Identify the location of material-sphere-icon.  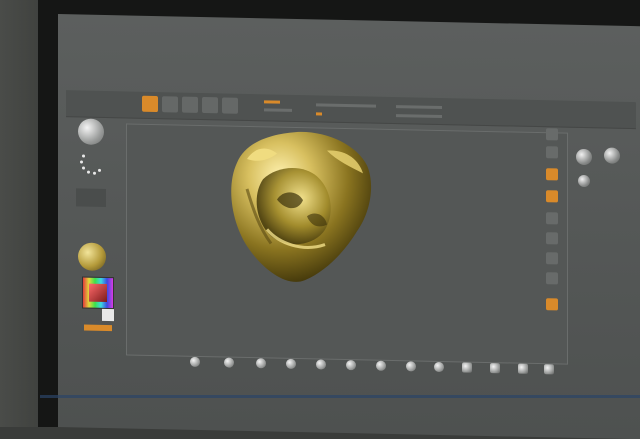
(92, 257).